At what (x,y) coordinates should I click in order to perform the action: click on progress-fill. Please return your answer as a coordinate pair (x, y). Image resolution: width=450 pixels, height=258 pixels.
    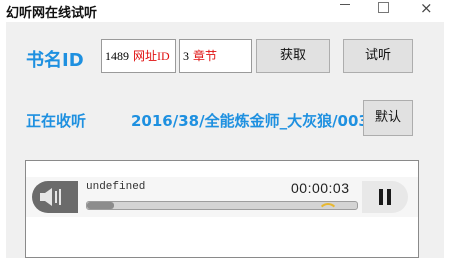
    Looking at the image, I should click on (100, 205).